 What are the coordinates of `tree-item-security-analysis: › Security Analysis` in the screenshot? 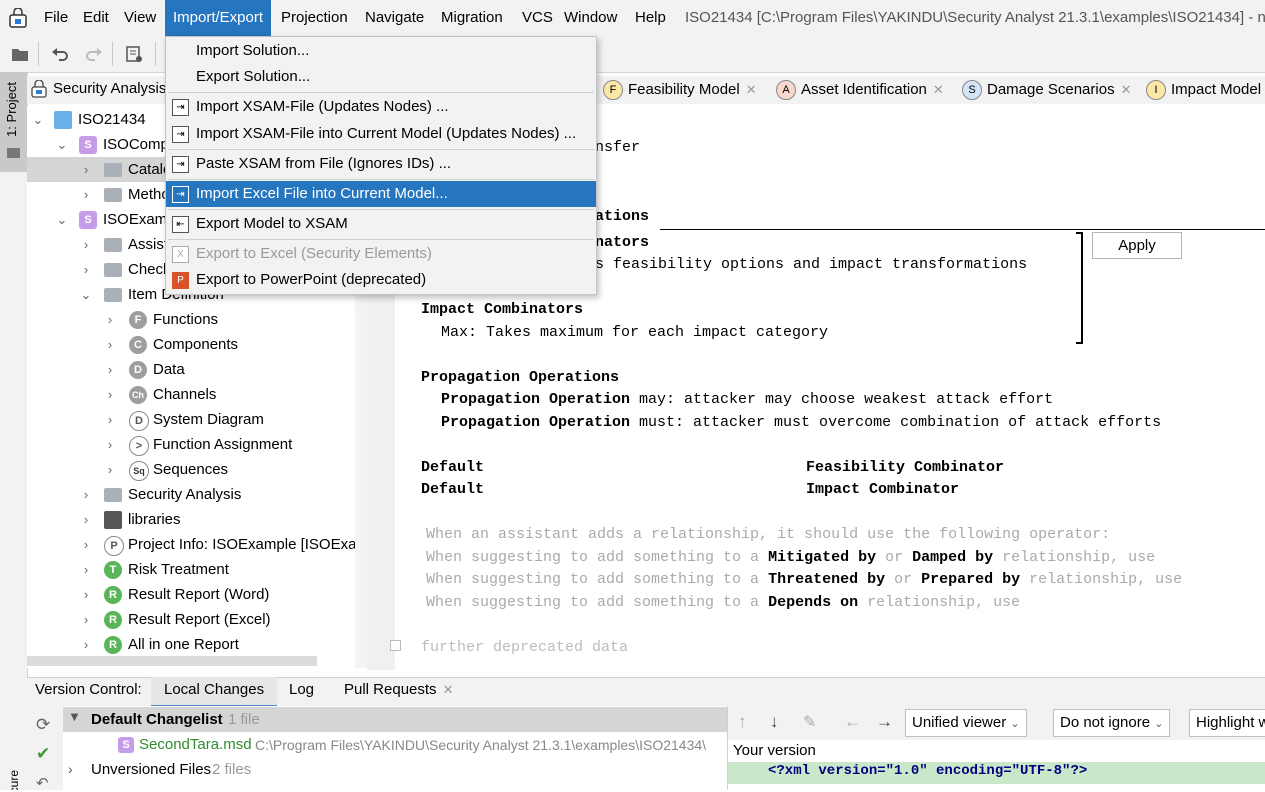 It's located at (191, 494).